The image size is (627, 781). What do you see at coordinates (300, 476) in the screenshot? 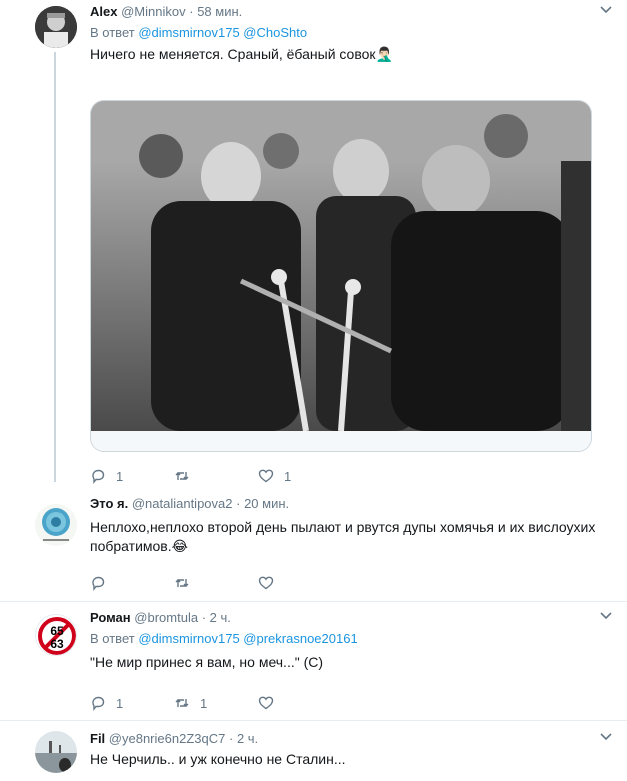
I see `like-button: 1` at bounding box center [300, 476].